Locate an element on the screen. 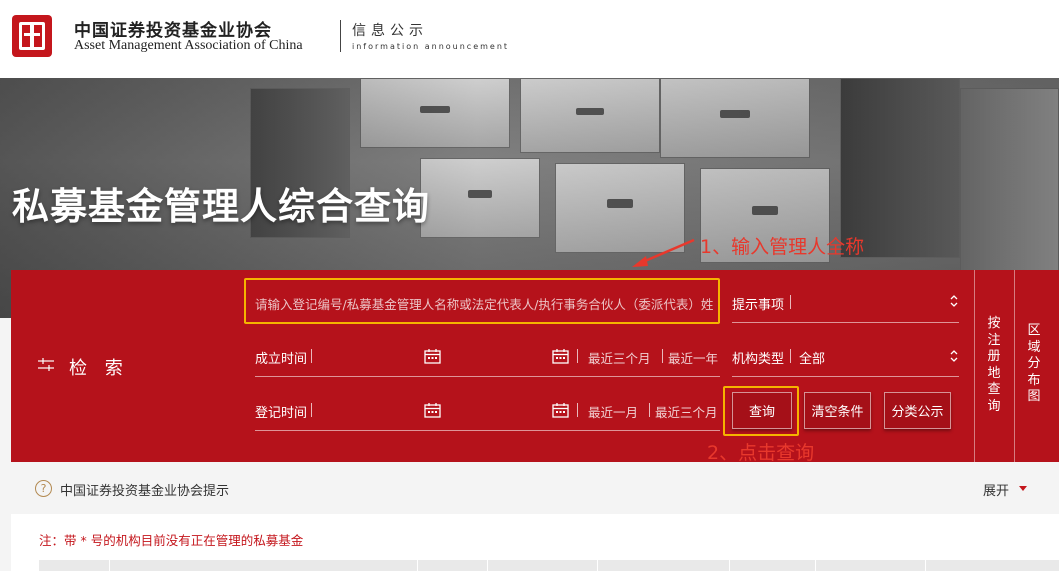  tab-by-registration-place-label: 按注册地查询 is located at coordinates (994, 365).